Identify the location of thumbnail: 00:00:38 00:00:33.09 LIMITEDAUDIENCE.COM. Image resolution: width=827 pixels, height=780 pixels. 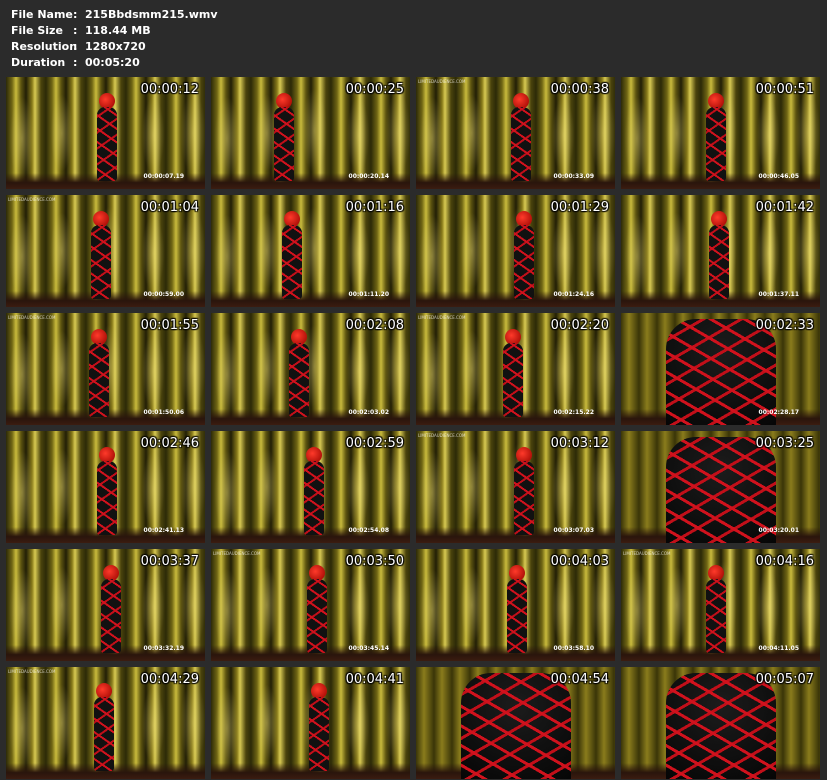
(515, 133).